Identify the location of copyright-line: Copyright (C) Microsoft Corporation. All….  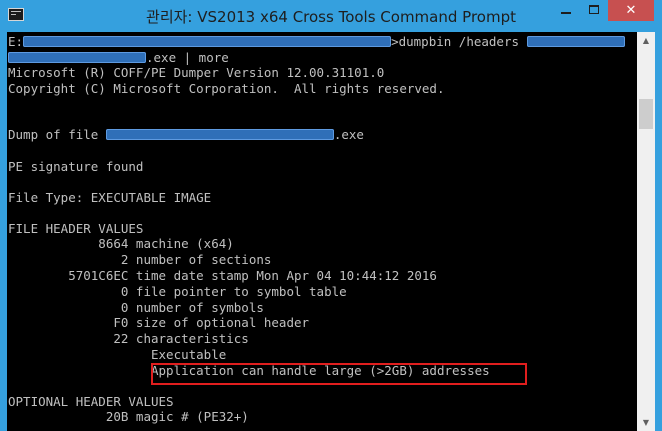
(226, 88).